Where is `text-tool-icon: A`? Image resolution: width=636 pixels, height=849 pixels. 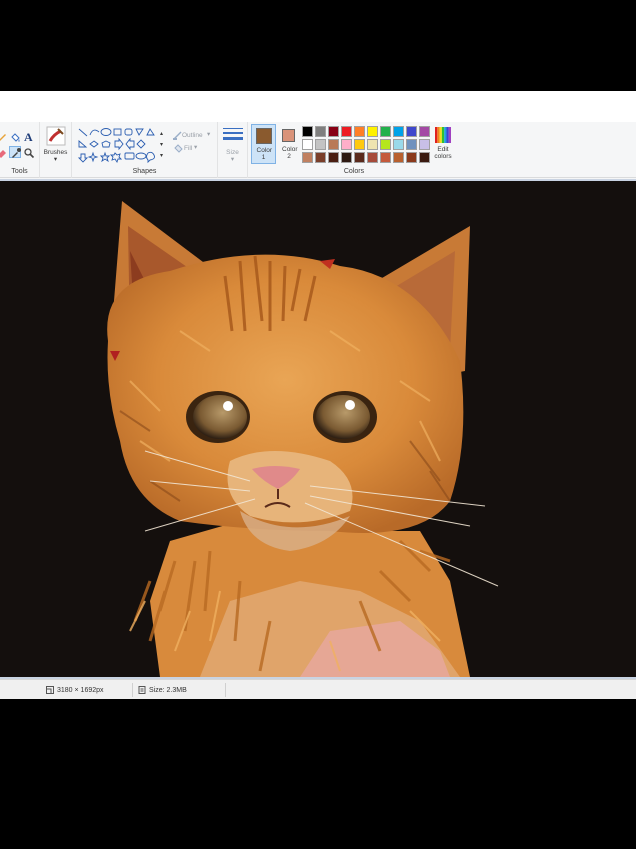
text-tool-icon: A is located at coordinates (29, 136).